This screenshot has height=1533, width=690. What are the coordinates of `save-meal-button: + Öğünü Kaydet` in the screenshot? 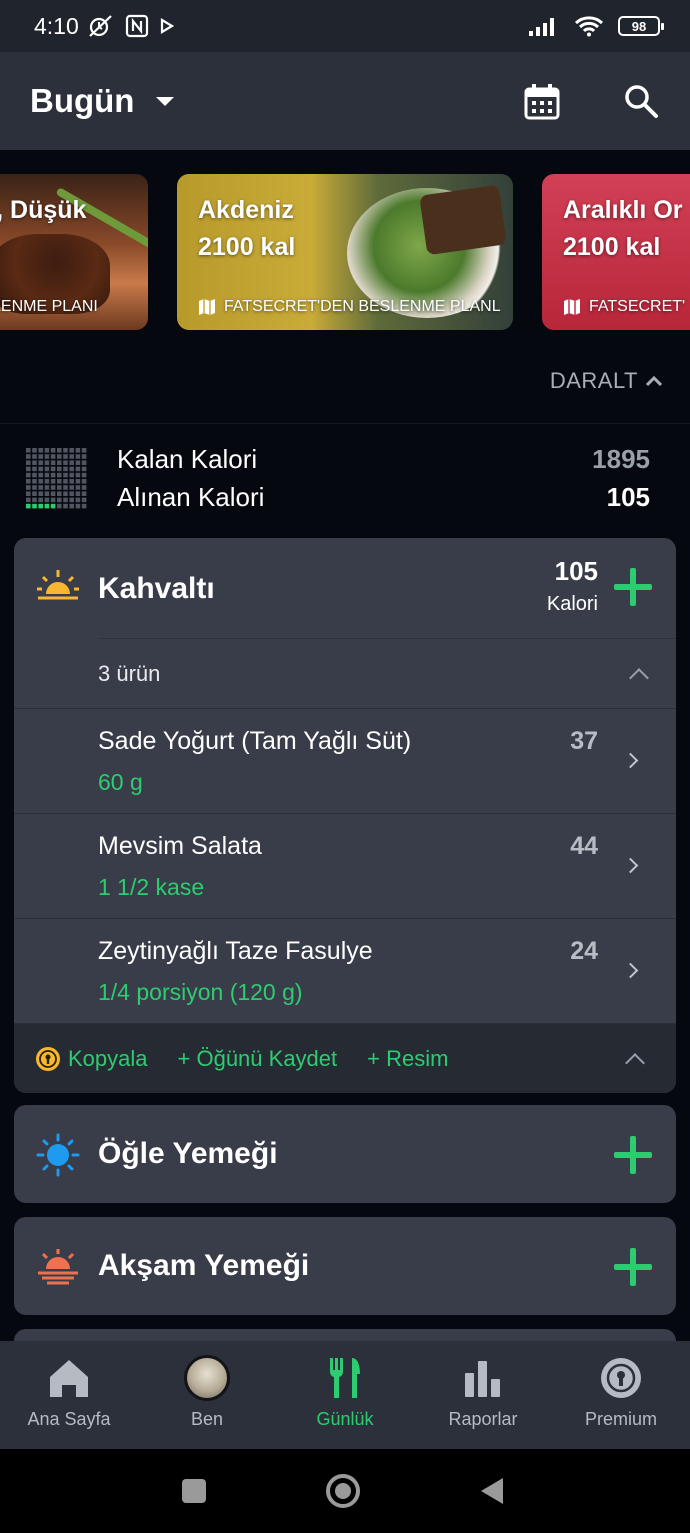 It's located at (258, 1059).